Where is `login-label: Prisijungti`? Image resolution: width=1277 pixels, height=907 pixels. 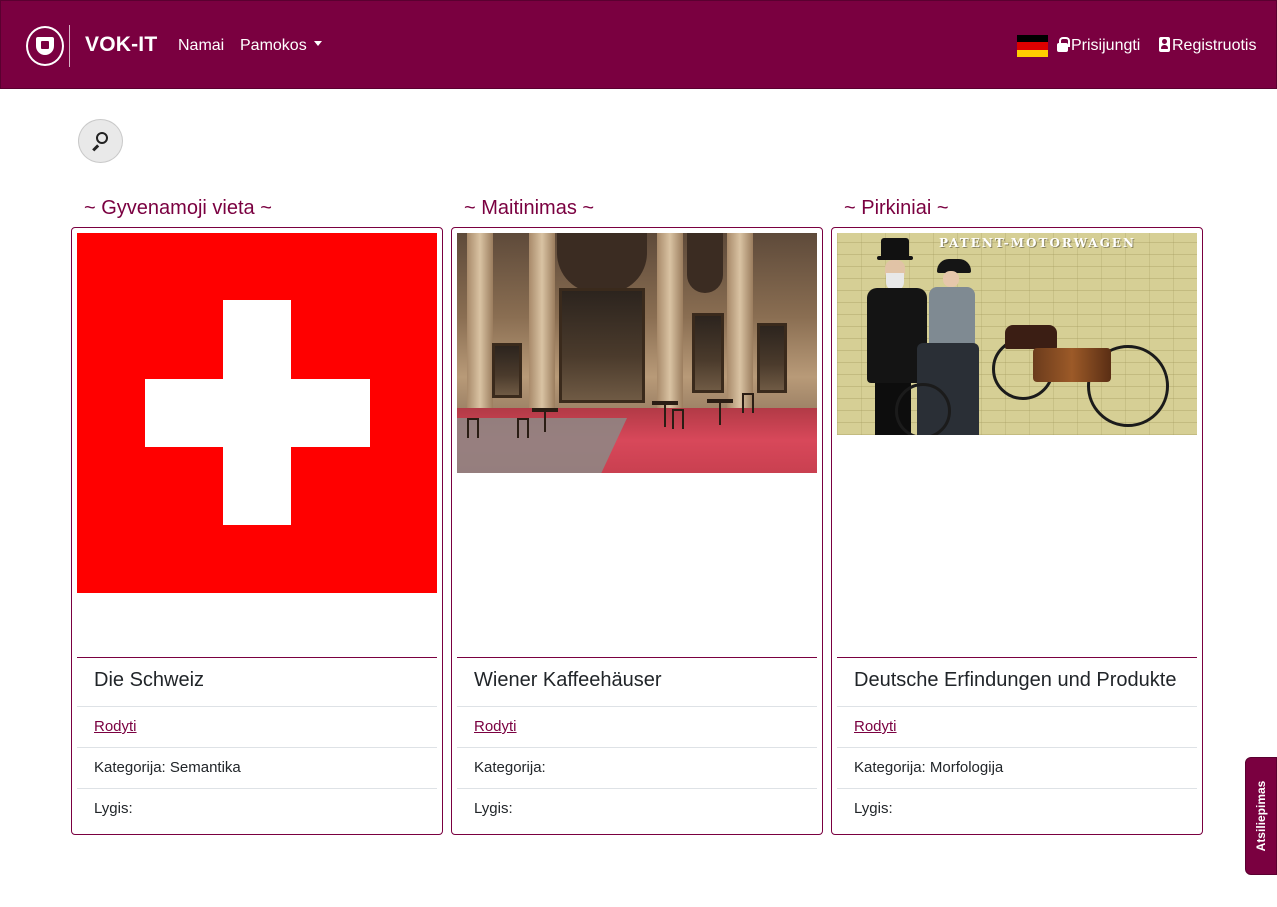 login-label: Prisijungti is located at coordinates (1106, 45).